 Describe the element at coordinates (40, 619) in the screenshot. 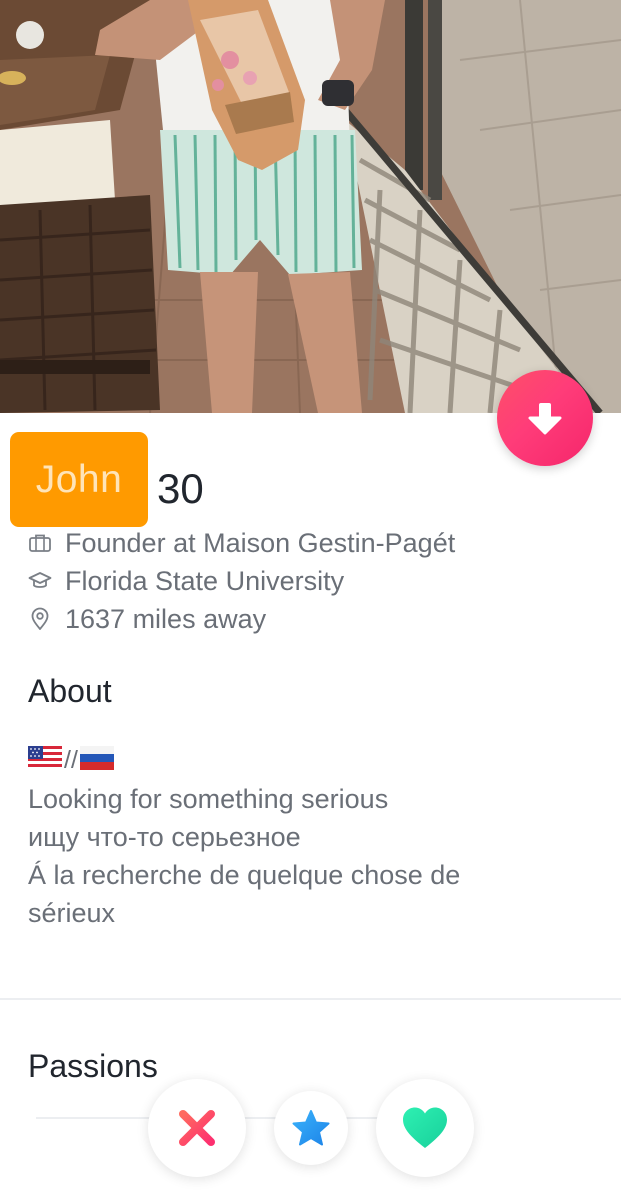

I see `location-pin-icon` at that location.